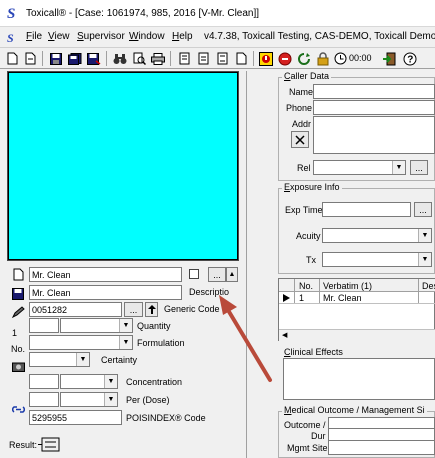 The height and width of the screenshot is (458, 435). Describe the element at coordinates (75, 417) in the screenshot. I see `poisindex-code-field: 5295955` at that location.